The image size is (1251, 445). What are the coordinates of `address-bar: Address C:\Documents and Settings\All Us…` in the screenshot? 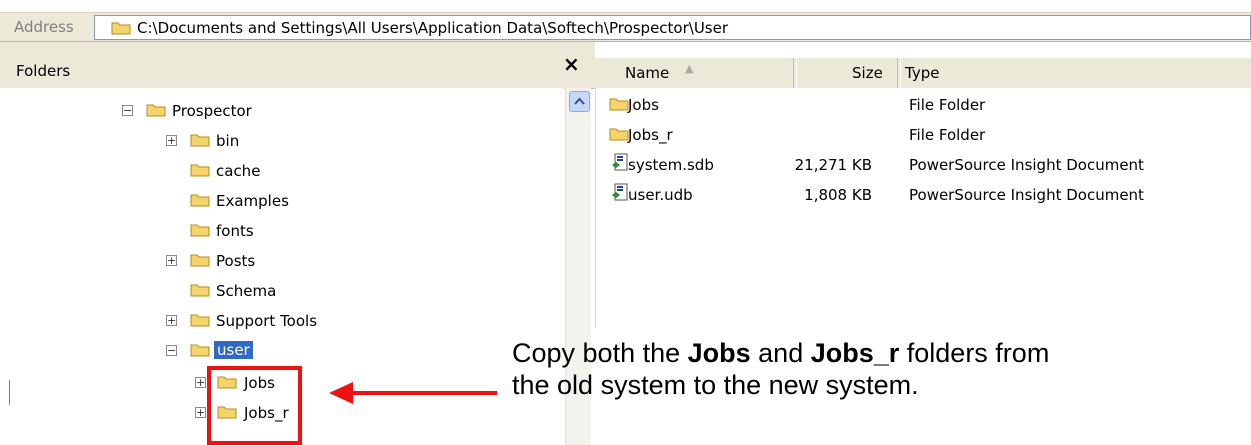 It's located at (625, 27).